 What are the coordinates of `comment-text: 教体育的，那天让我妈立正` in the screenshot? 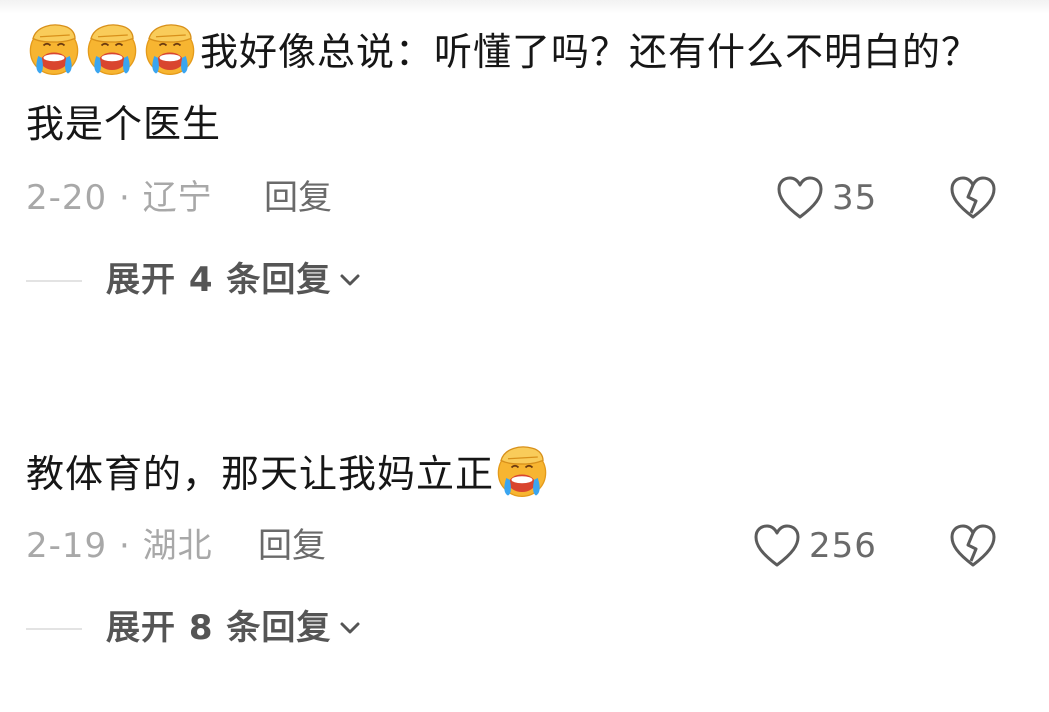 It's located at (260, 474).